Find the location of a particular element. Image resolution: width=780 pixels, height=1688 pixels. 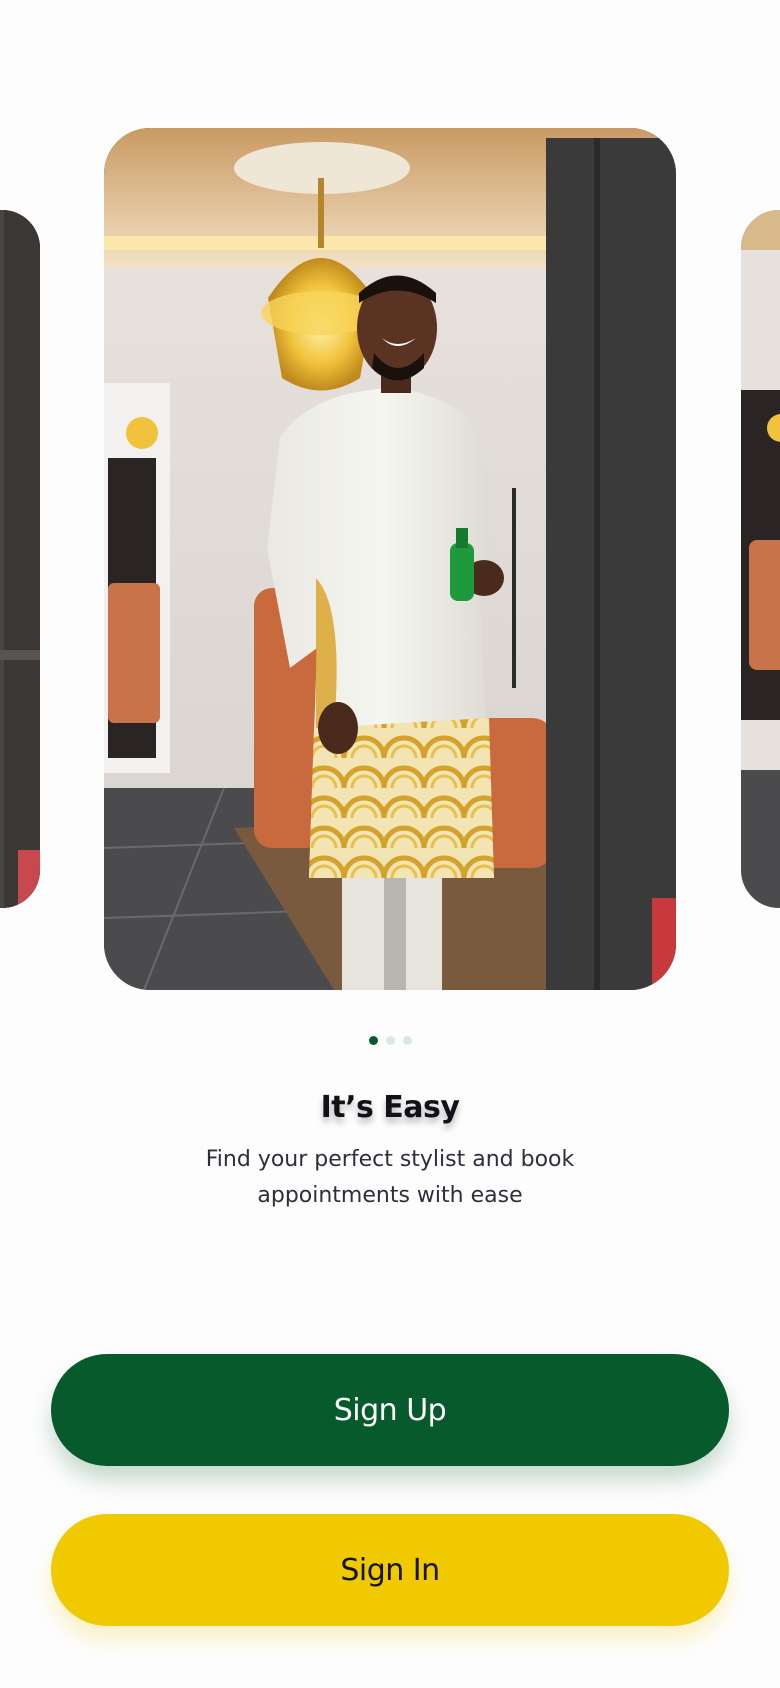

onboarding-title: It’s Easy is located at coordinates (390, 1107).